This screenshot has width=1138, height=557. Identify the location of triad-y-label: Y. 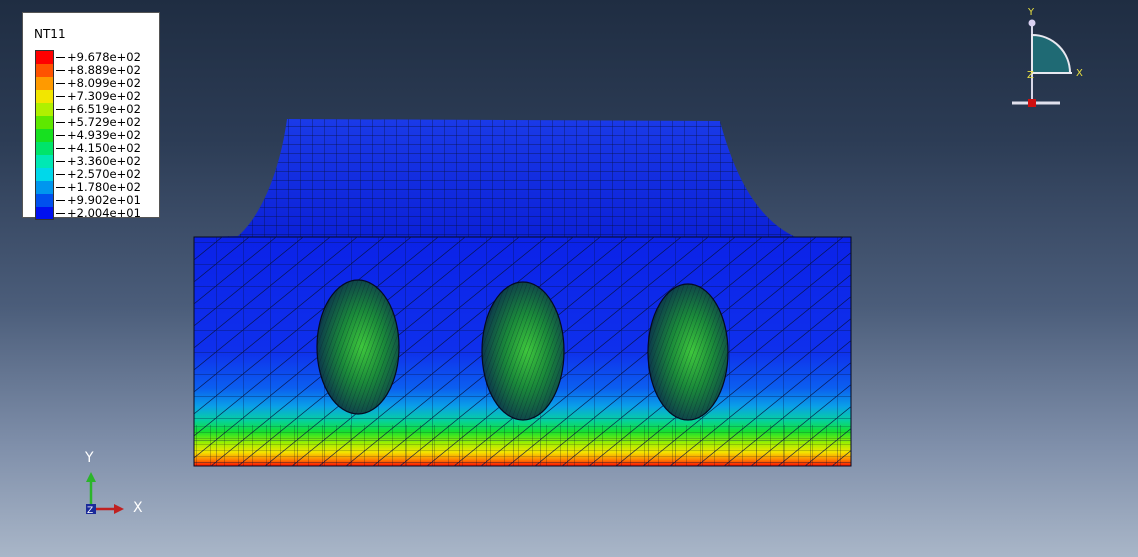
(1031, 12).